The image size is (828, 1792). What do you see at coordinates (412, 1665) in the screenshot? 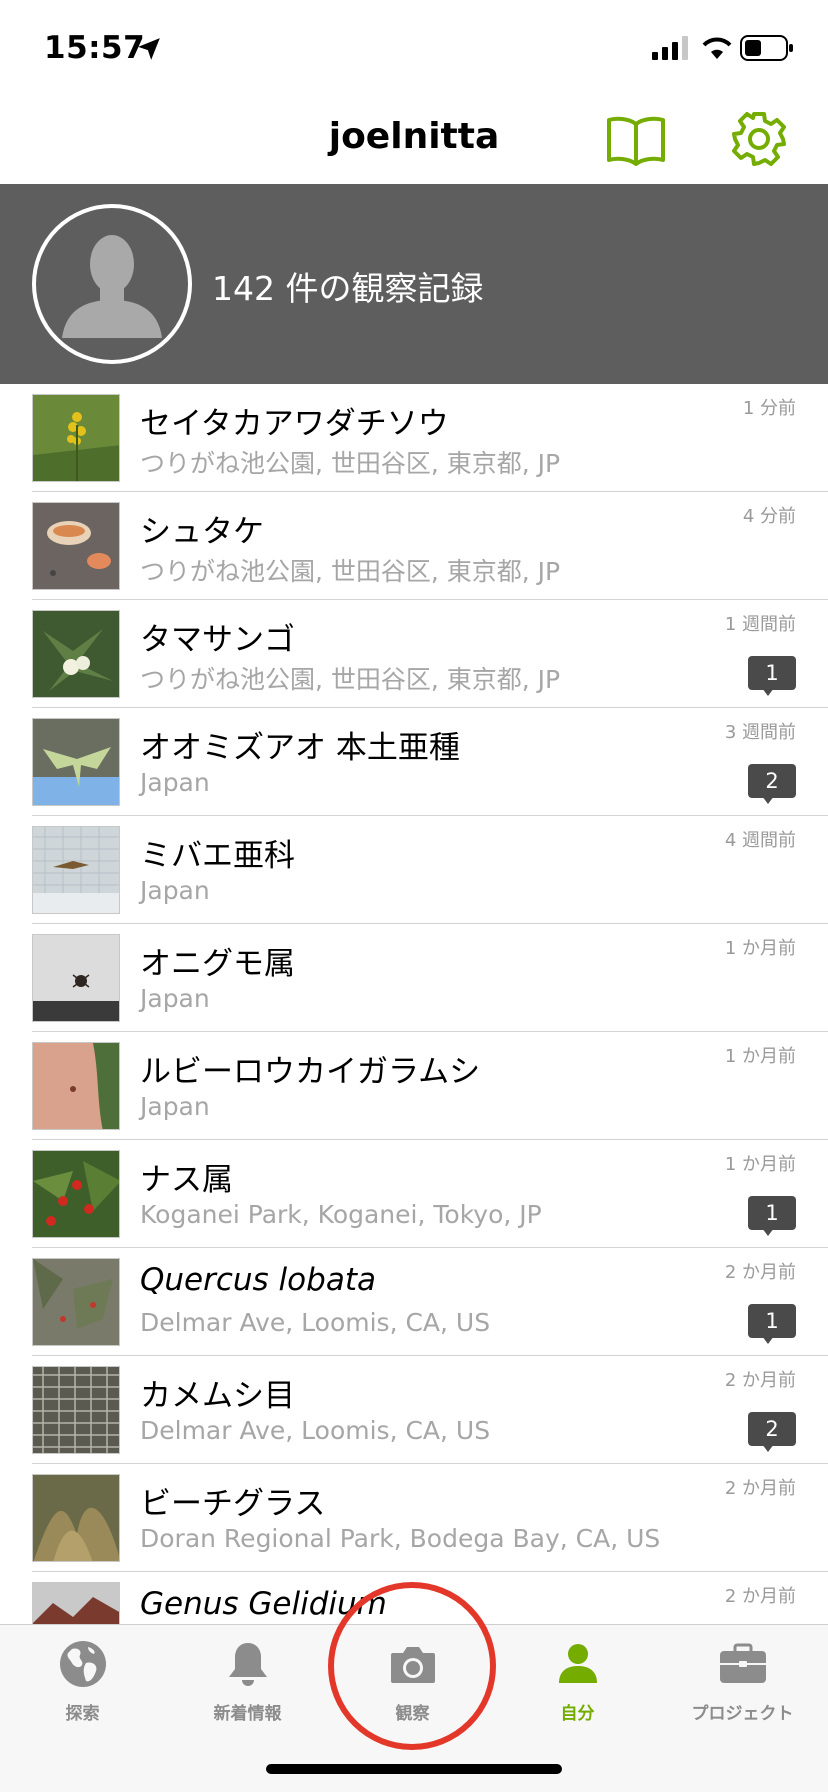
I see `camera-icon` at bounding box center [412, 1665].